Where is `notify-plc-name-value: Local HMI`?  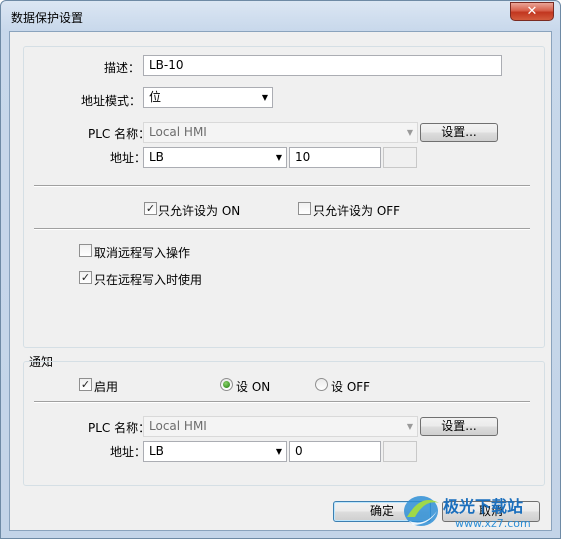 notify-plc-name-value: Local HMI is located at coordinates (178, 426).